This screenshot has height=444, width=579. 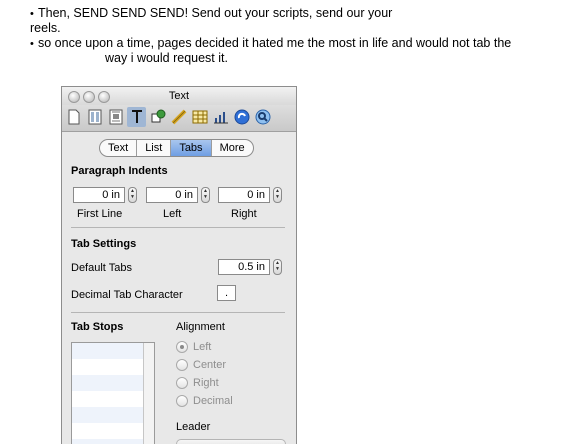 I want to click on window-title: Text, so click(x=179, y=96).